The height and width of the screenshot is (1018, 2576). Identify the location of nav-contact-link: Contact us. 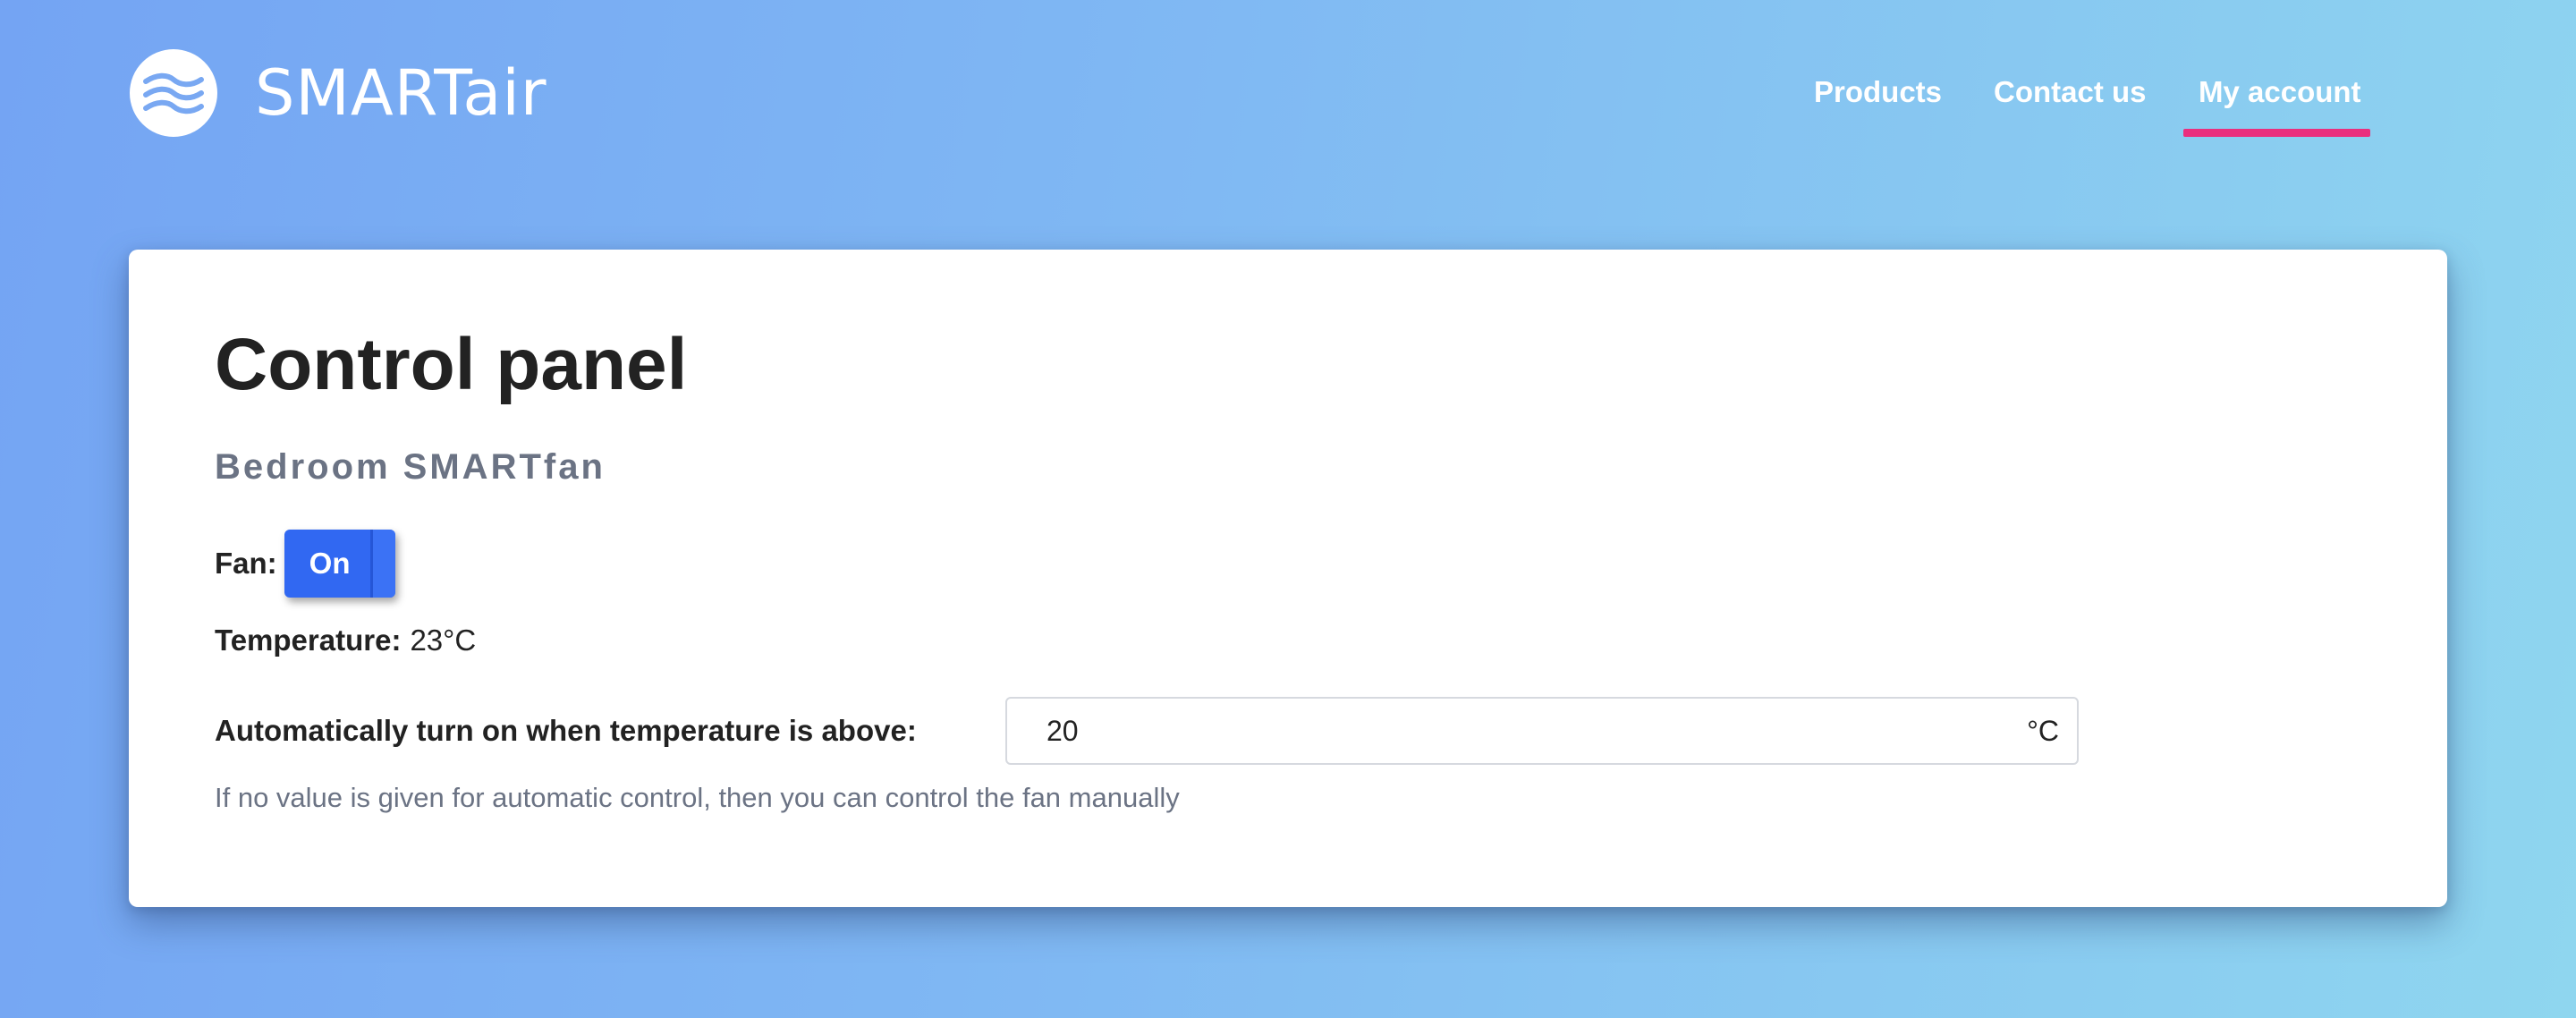
(2070, 92).